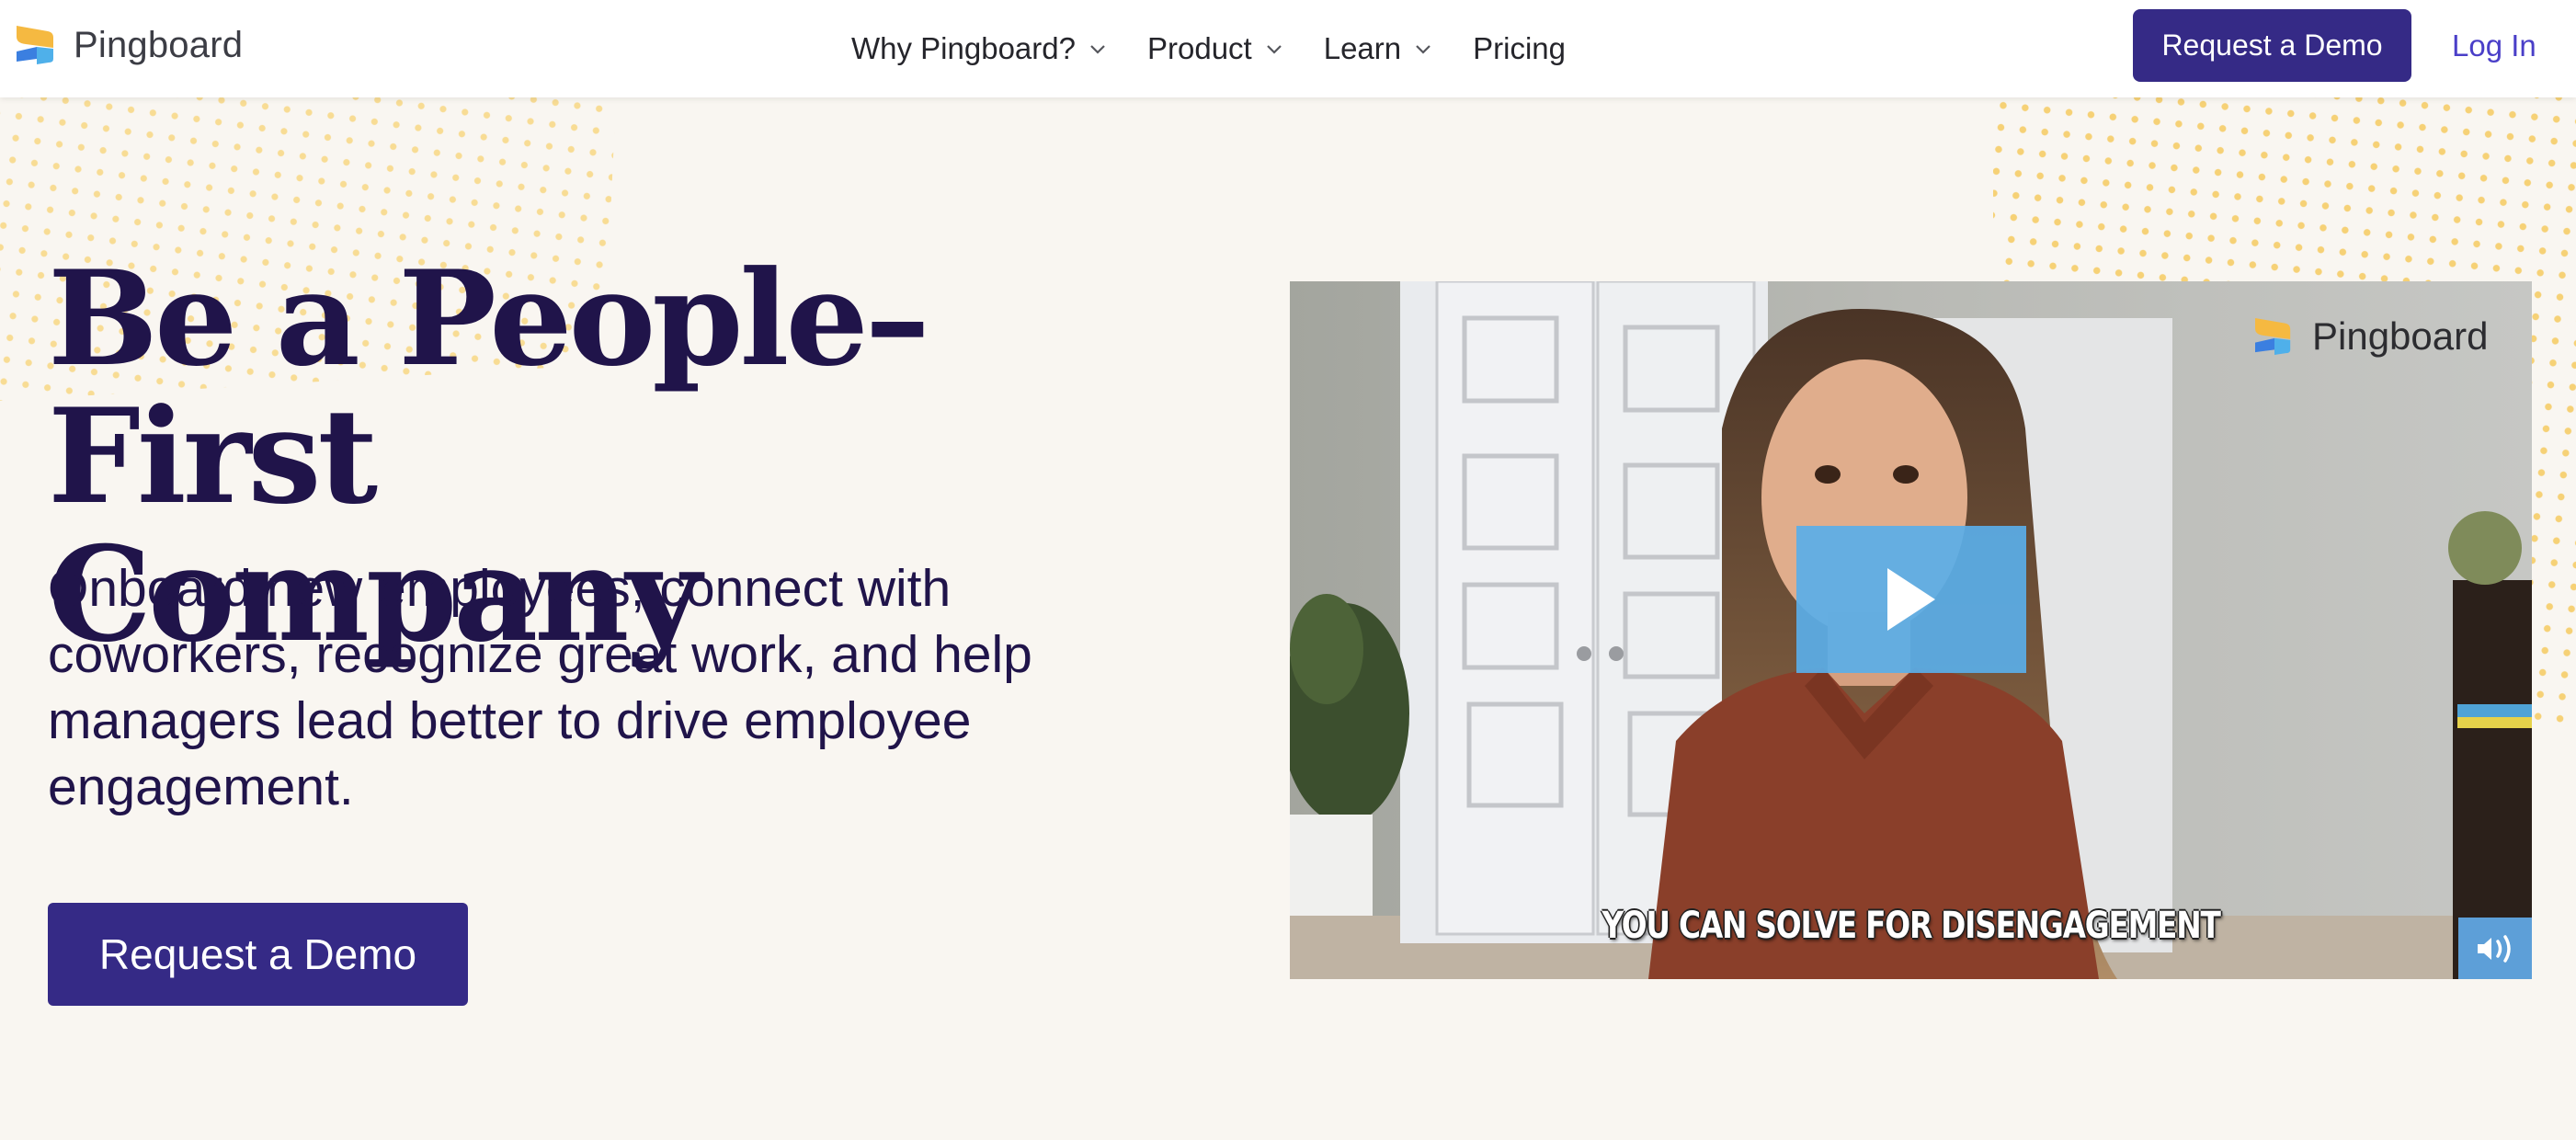  What do you see at coordinates (963, 48) in the screenshot?
I see `nav-item-label: Why Pingboard?` at bounding box center [963, 48].